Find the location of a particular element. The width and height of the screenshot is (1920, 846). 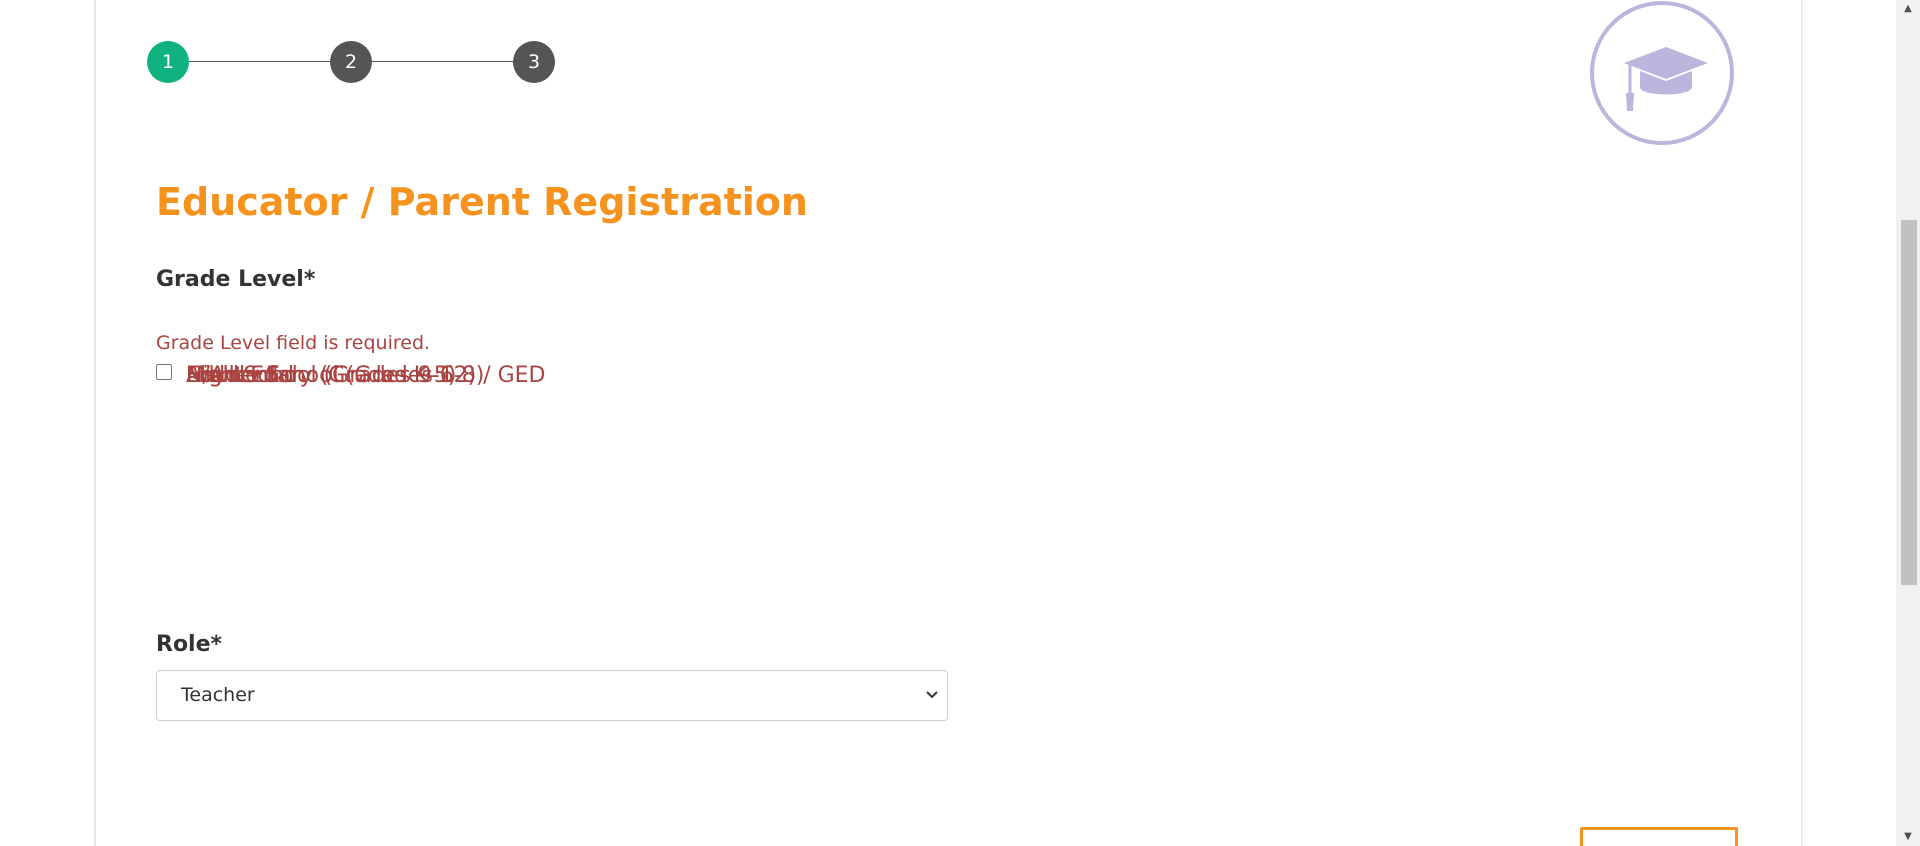

page-title: Educator / Parent Registration is located at coordinates (482, 202).